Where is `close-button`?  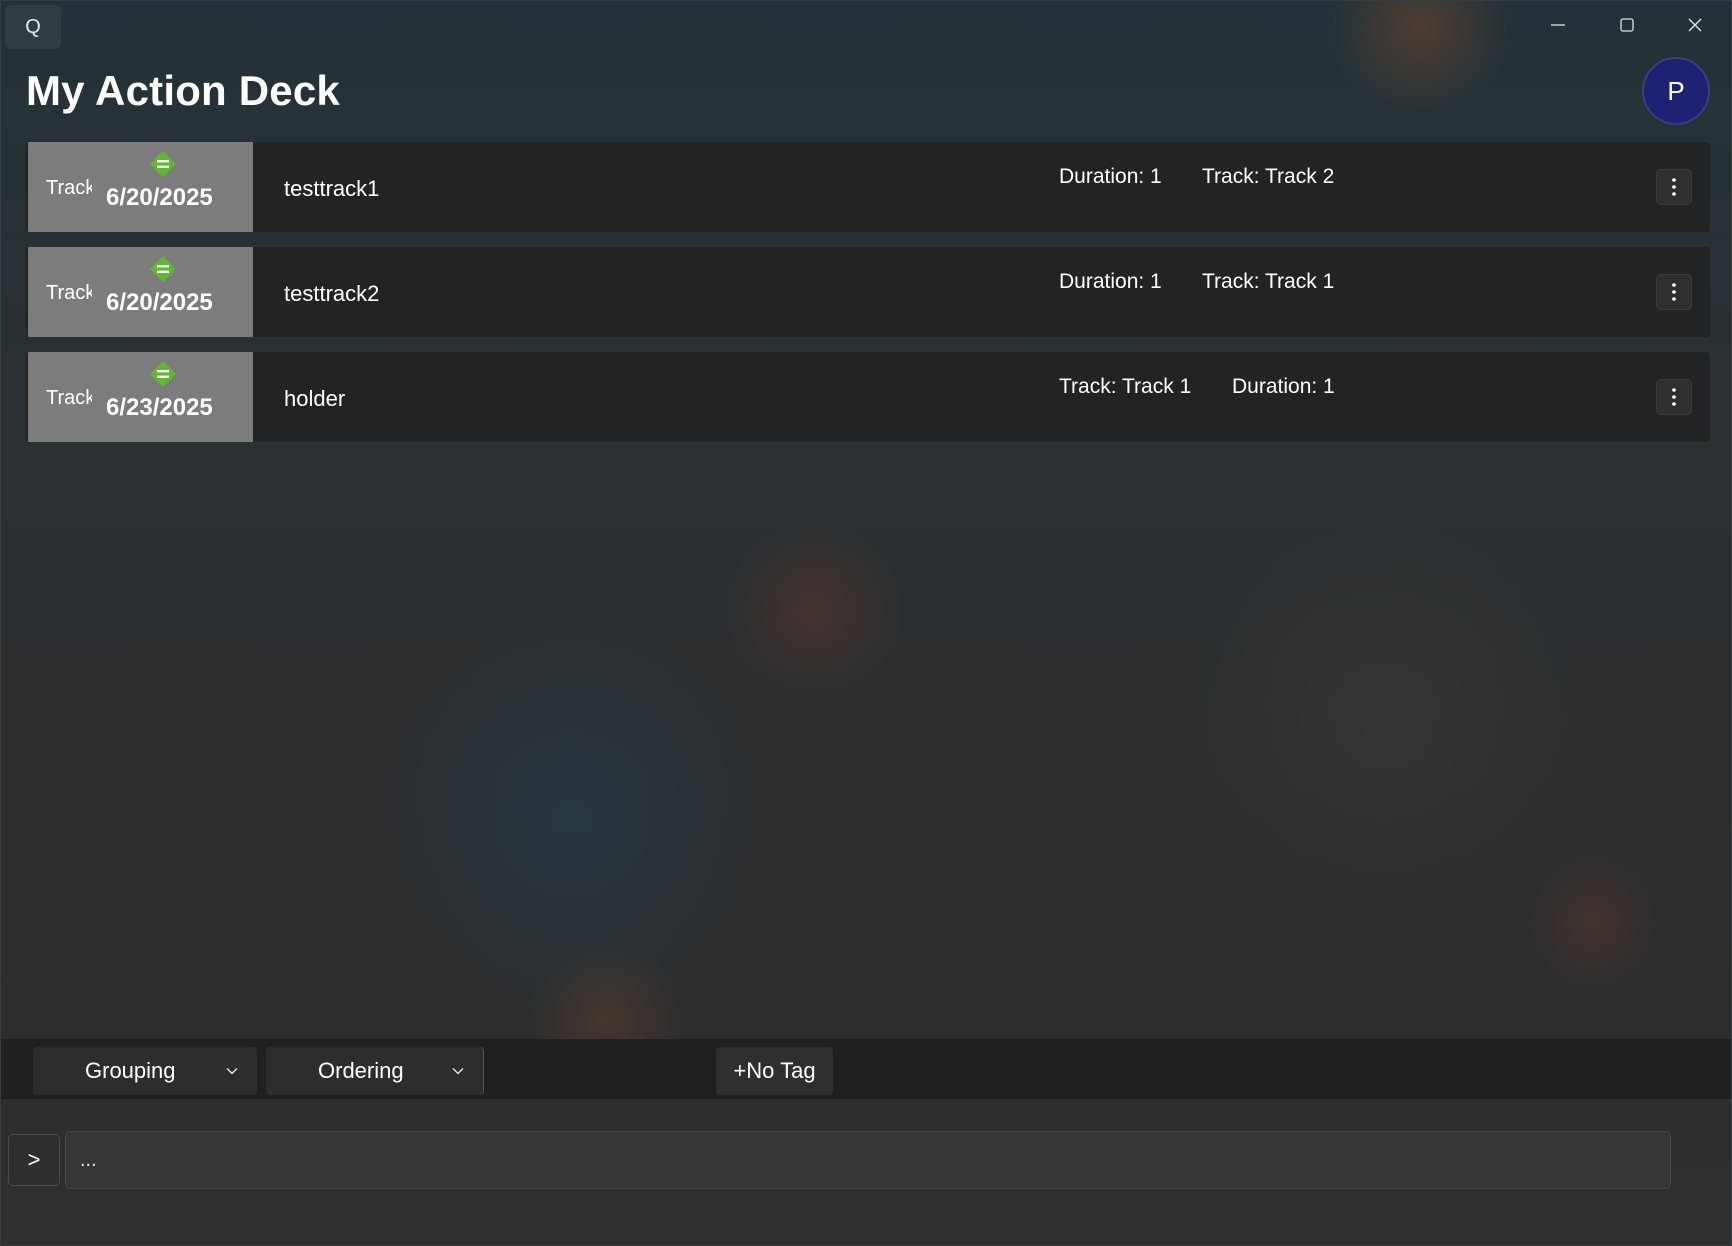 close-button is located at coordinates (1695, 25).